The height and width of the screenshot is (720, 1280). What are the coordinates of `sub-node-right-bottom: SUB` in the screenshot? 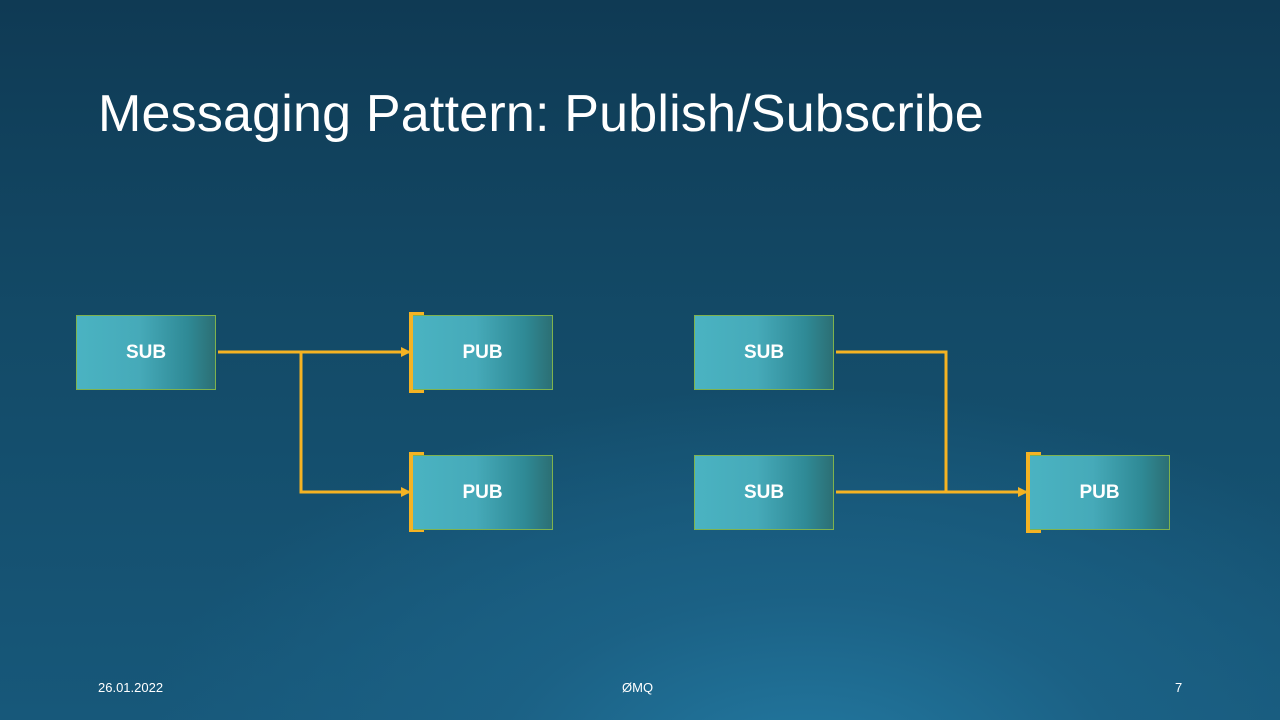 It's located at (764, 492).